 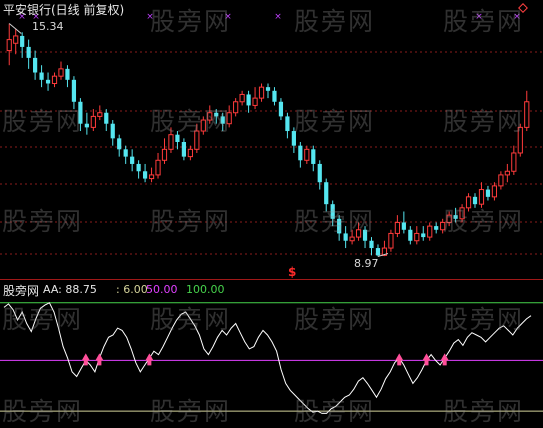 I want to click on legend-aa: AA: 88.75, so click(x=70, y=289).